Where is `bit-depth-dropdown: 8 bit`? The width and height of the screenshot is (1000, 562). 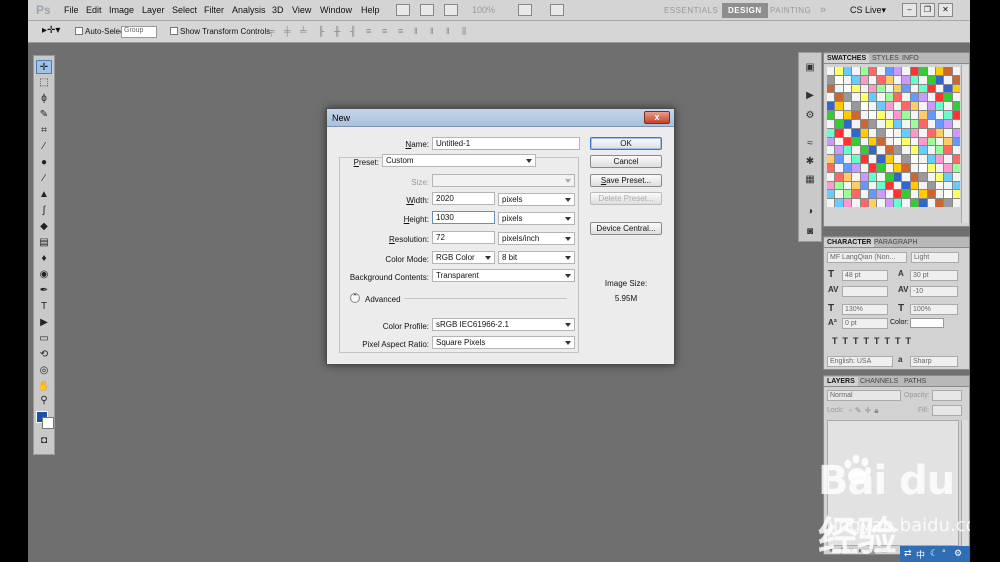
bit-depth-dropdown: 8 bit is located at coordinates (536, 257).